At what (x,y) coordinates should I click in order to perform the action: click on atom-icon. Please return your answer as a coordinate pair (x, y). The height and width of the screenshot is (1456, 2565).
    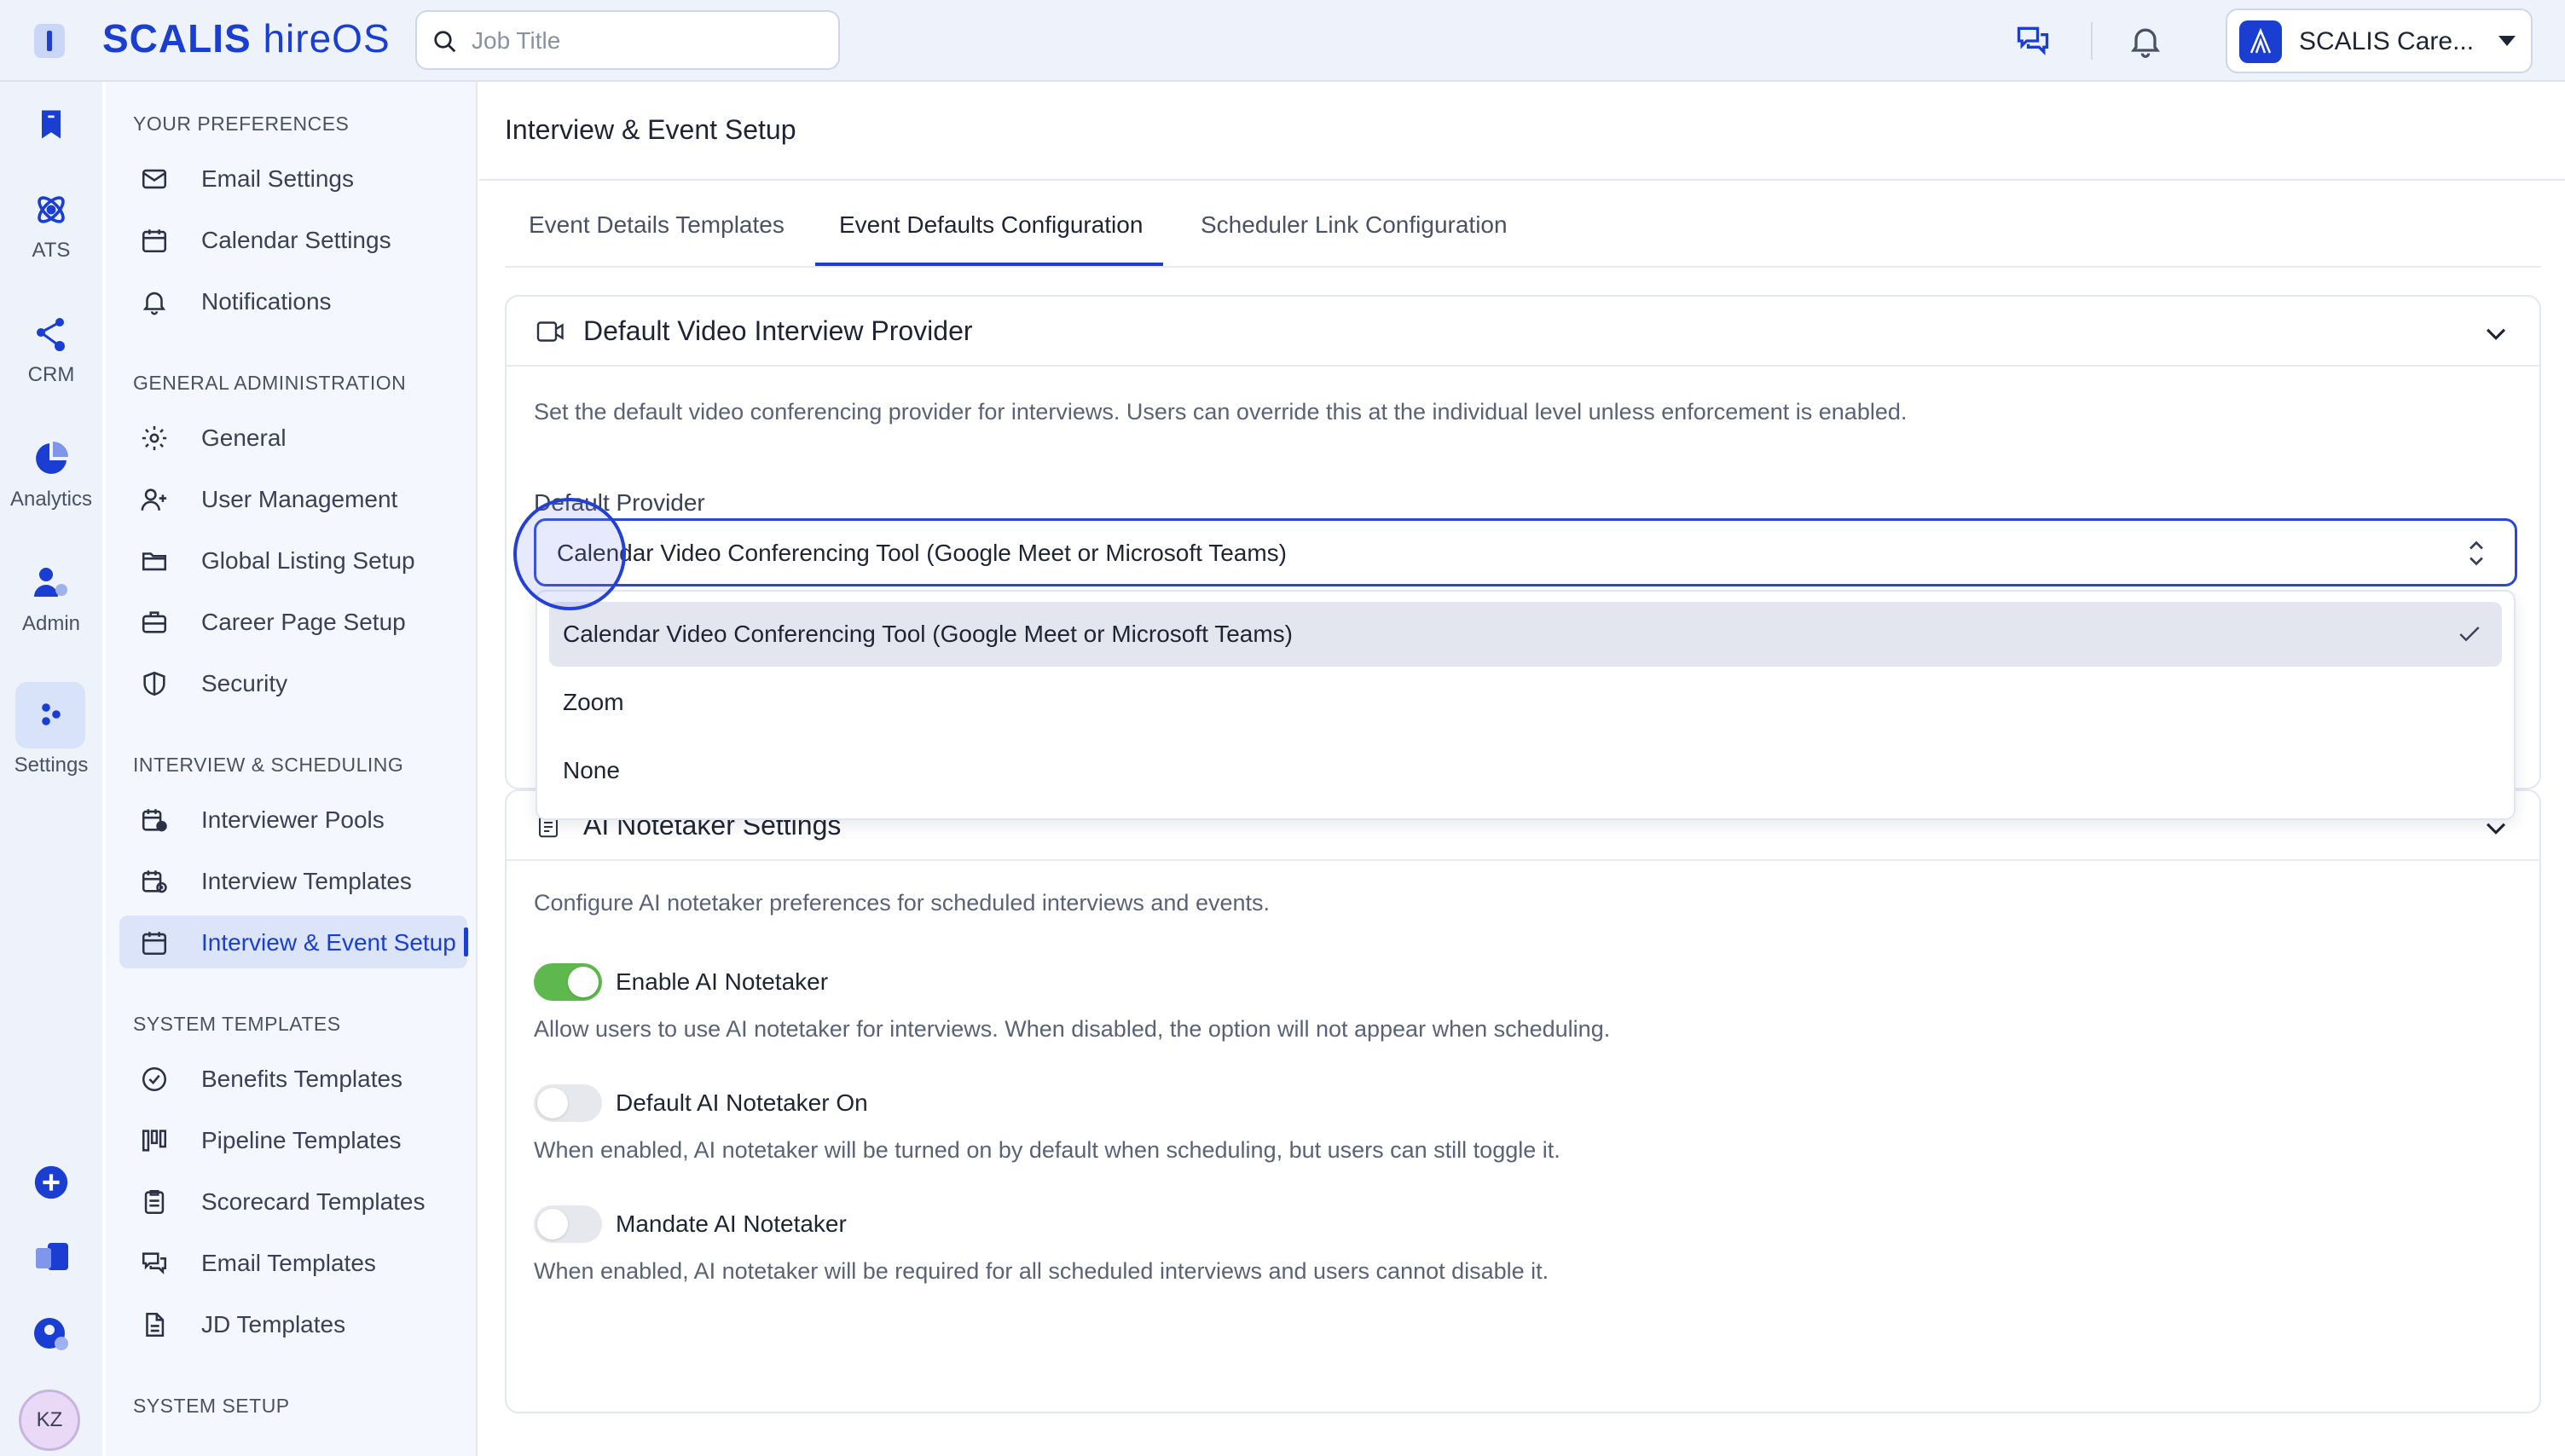
    Looking at the image, I should click on (52, 209).